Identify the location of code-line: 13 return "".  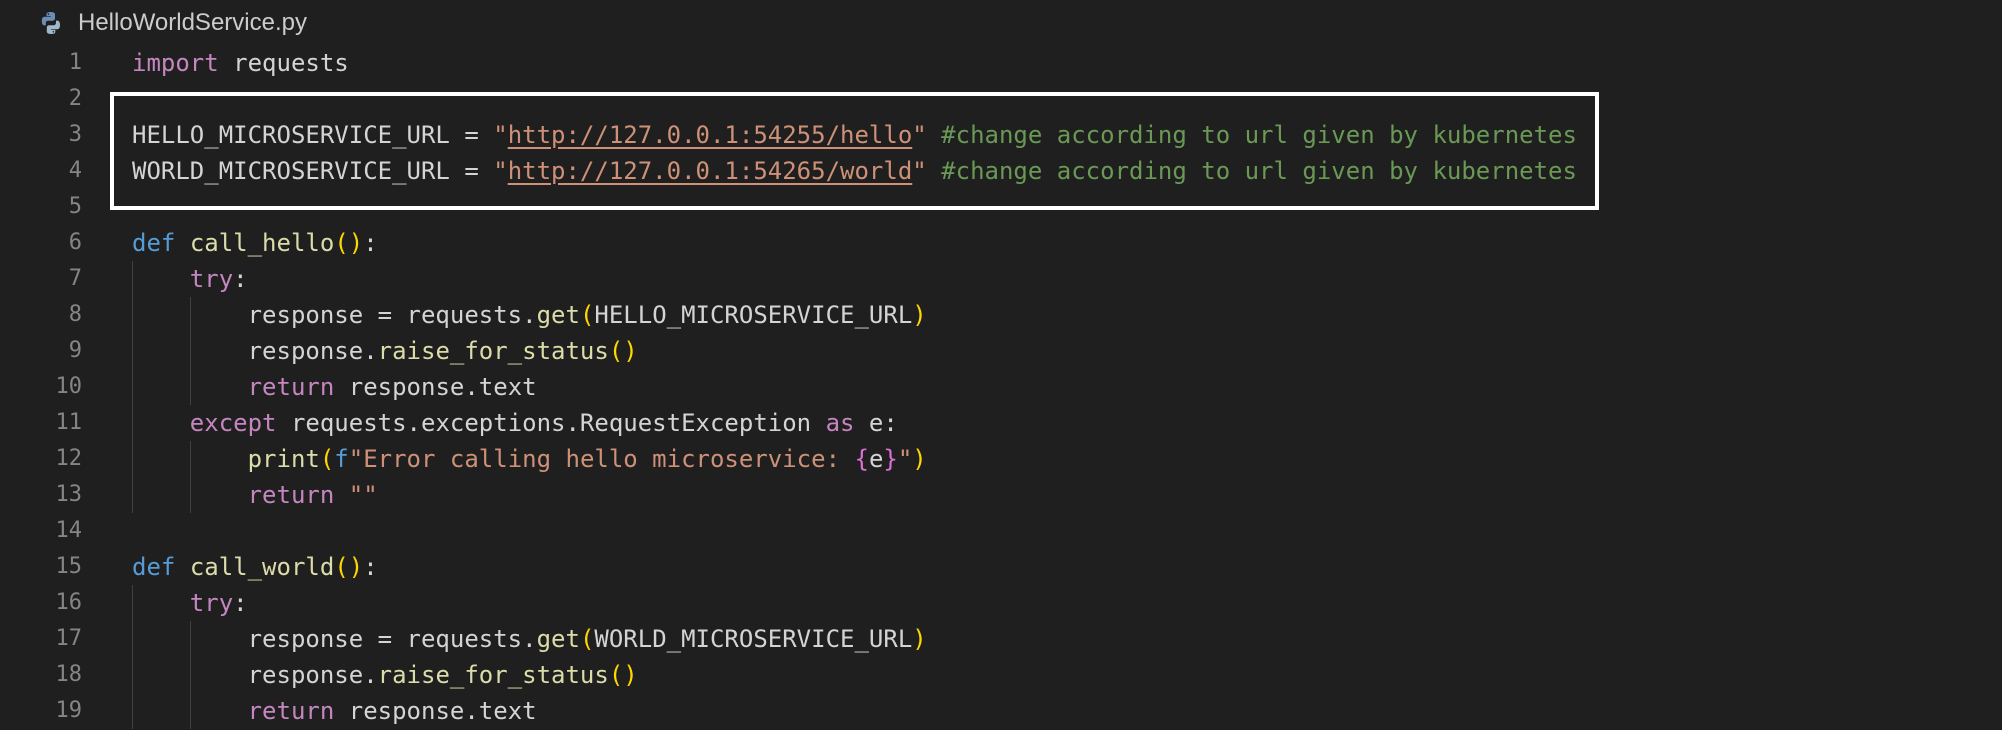
(1001, 495).